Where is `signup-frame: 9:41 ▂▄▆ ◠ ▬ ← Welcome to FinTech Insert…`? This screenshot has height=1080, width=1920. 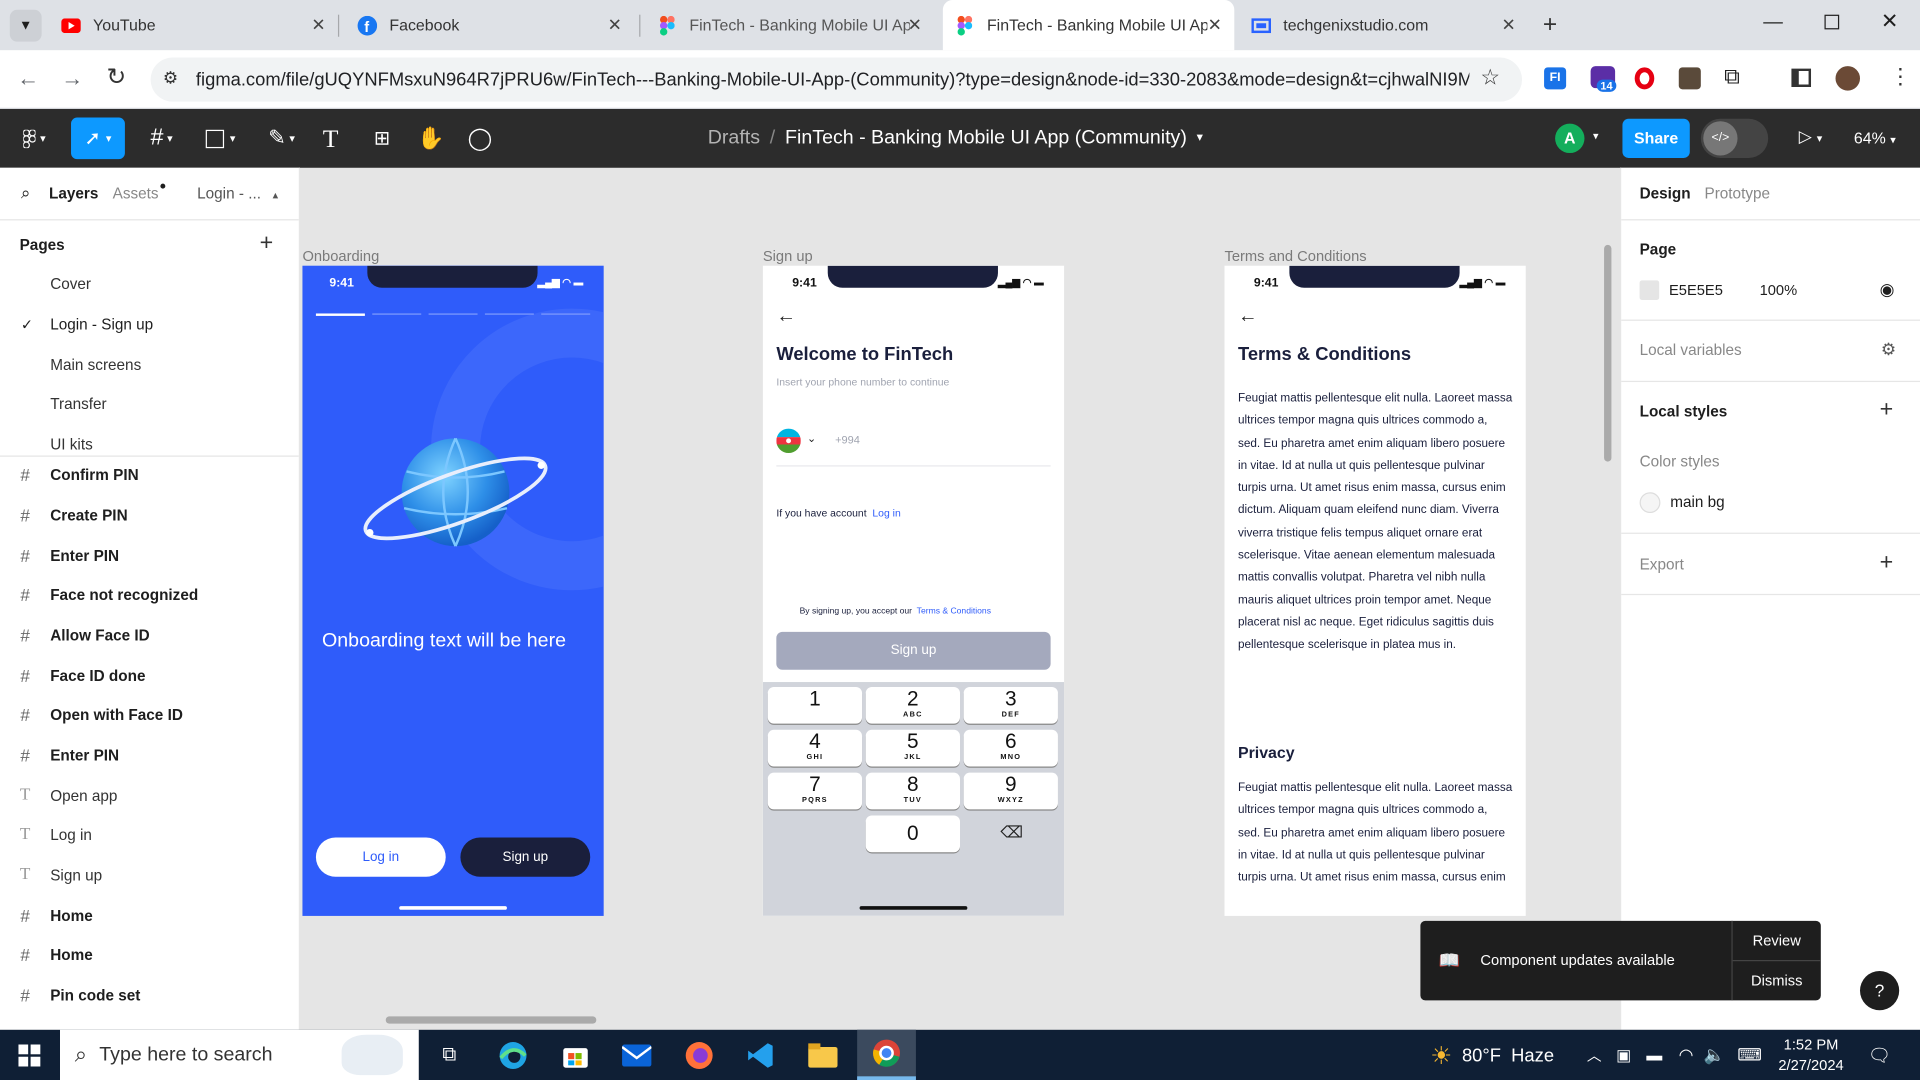 signup-frame: 9:41 ▂▄▆ ◠ ▬ ← Welcome to FinTech Insert… is located at coordinates (913, 590).